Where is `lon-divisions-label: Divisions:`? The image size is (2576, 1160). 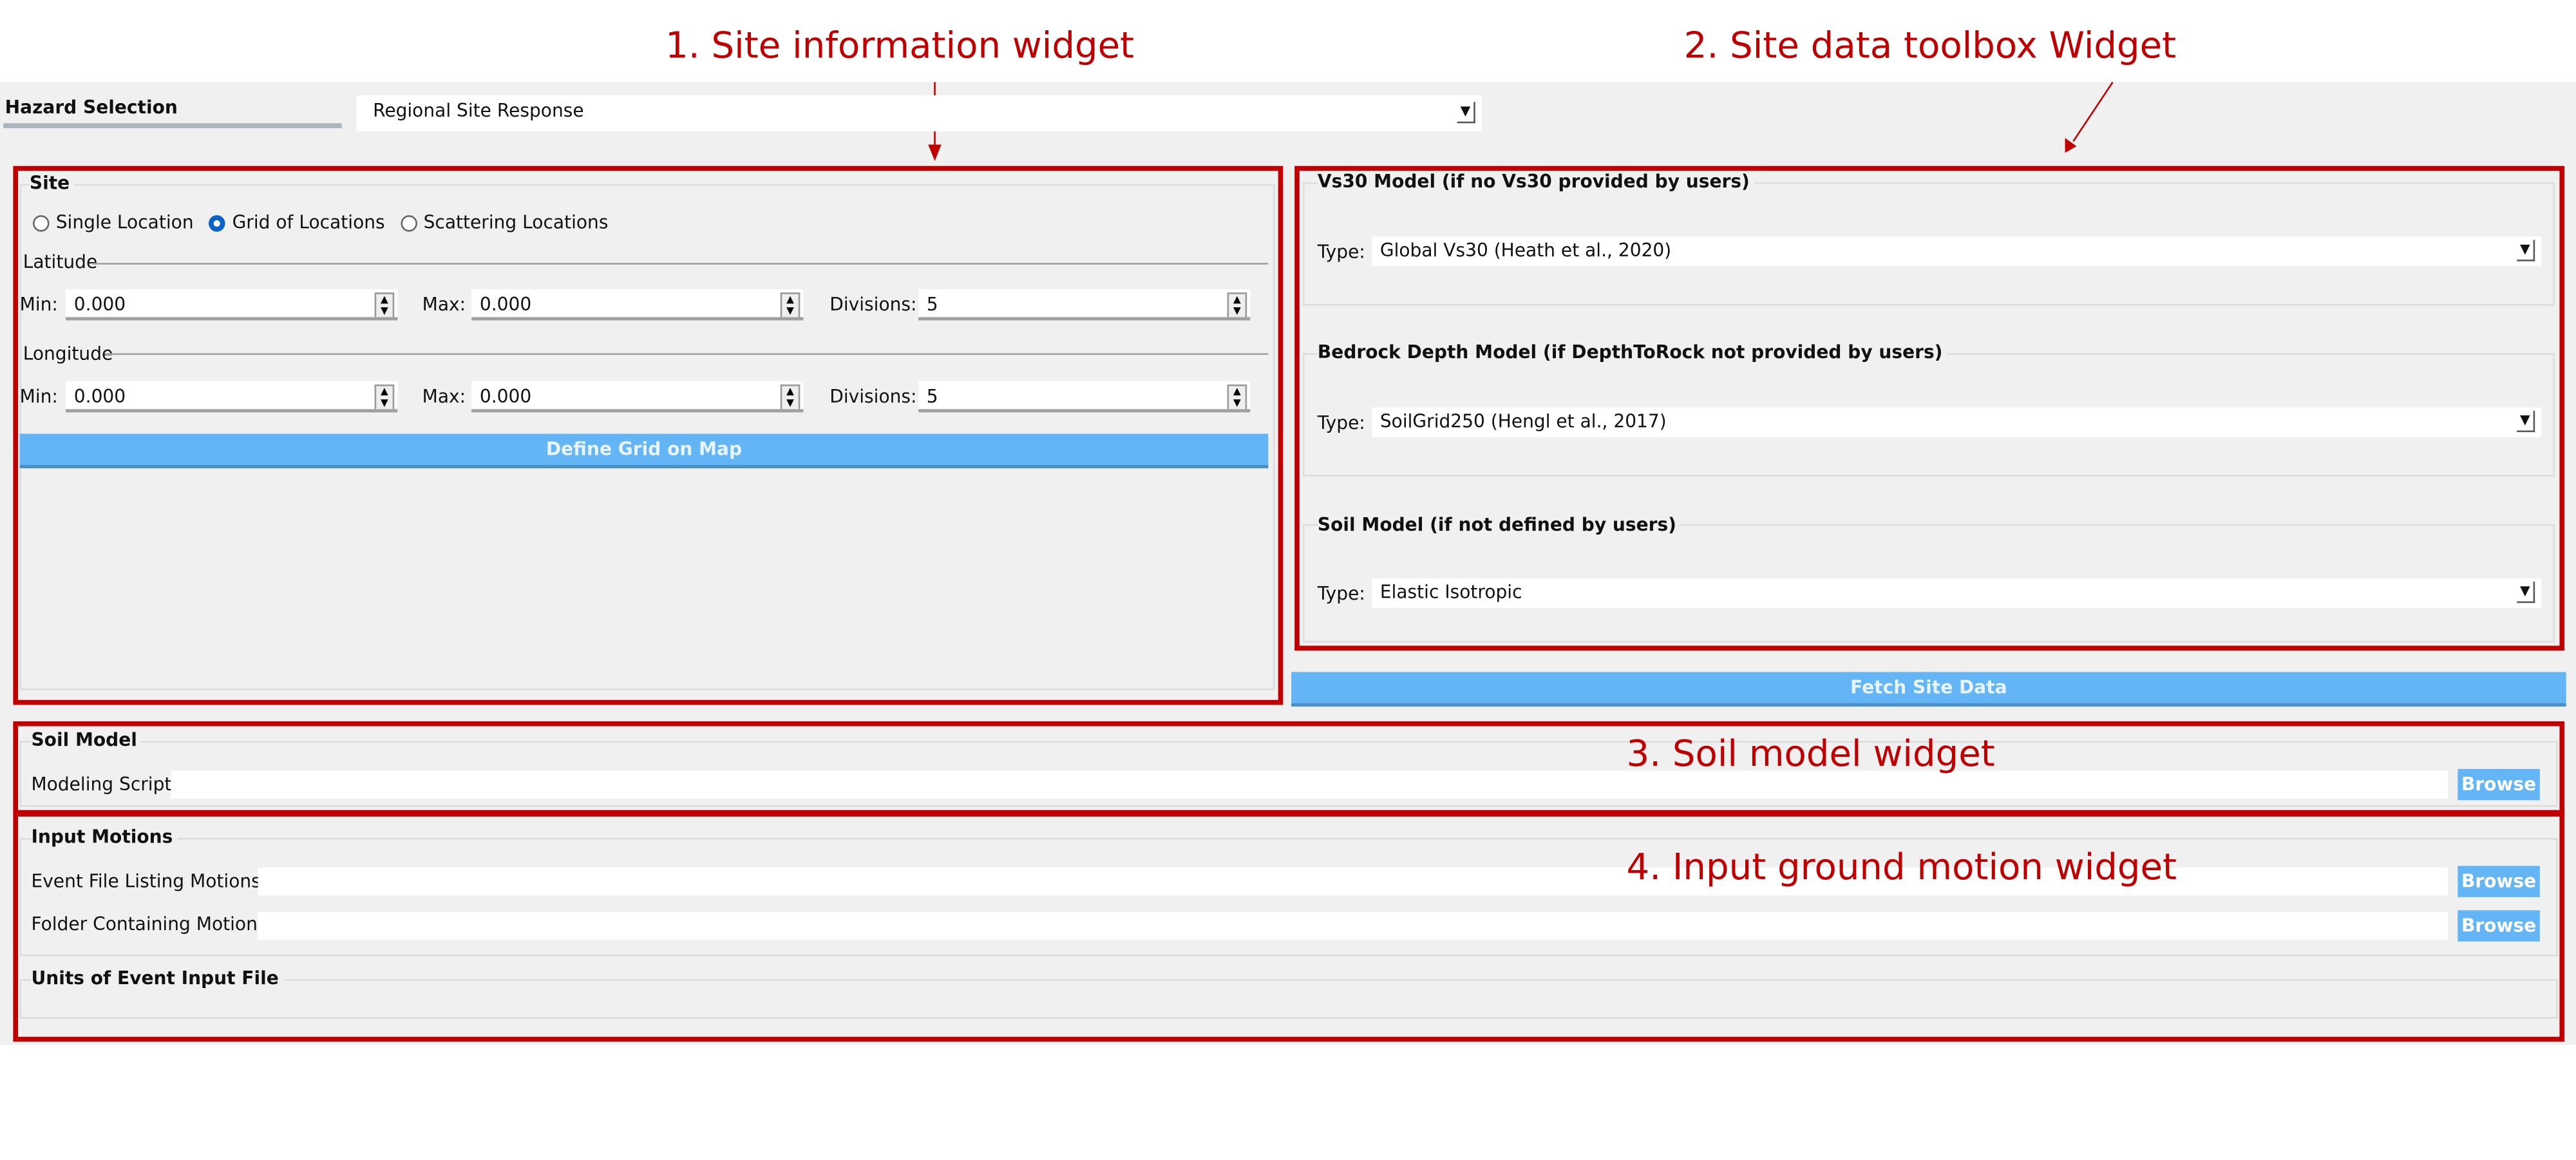
lon-divisions-label: Divisions: is located at coordinates (873, 397).